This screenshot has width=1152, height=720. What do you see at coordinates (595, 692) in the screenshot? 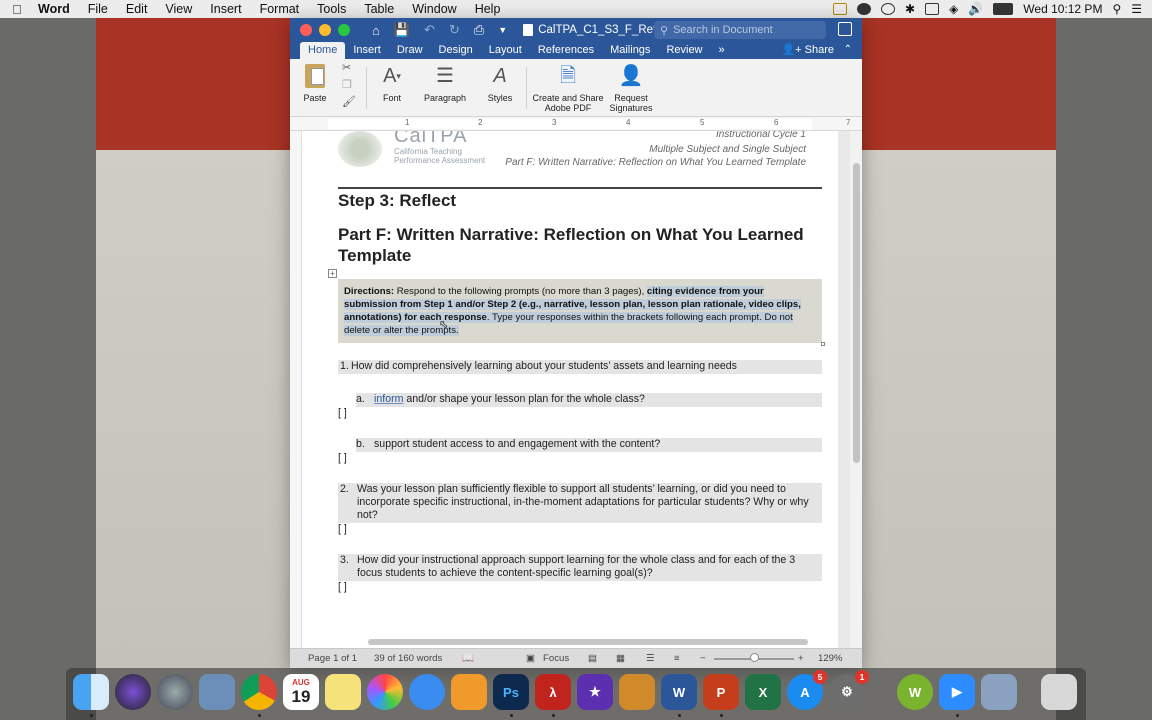
I see `imovie-icon: ★` at bounding box center [595, 692].